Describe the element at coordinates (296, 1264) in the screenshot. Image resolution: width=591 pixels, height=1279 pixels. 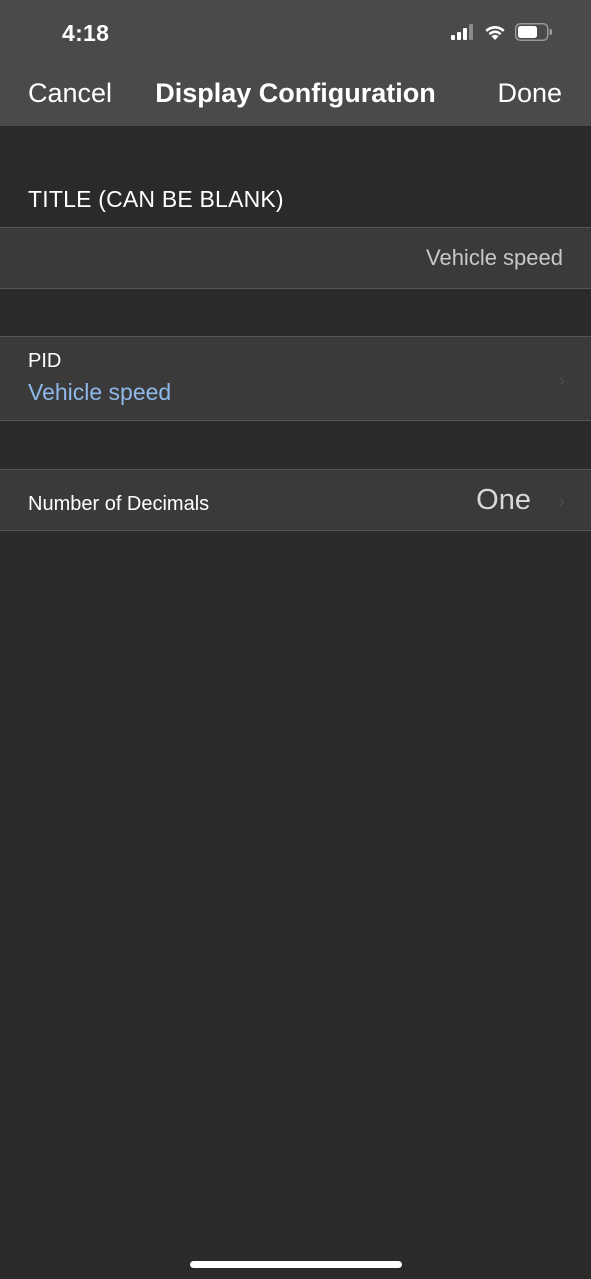
I see `home-indicator` at that location.